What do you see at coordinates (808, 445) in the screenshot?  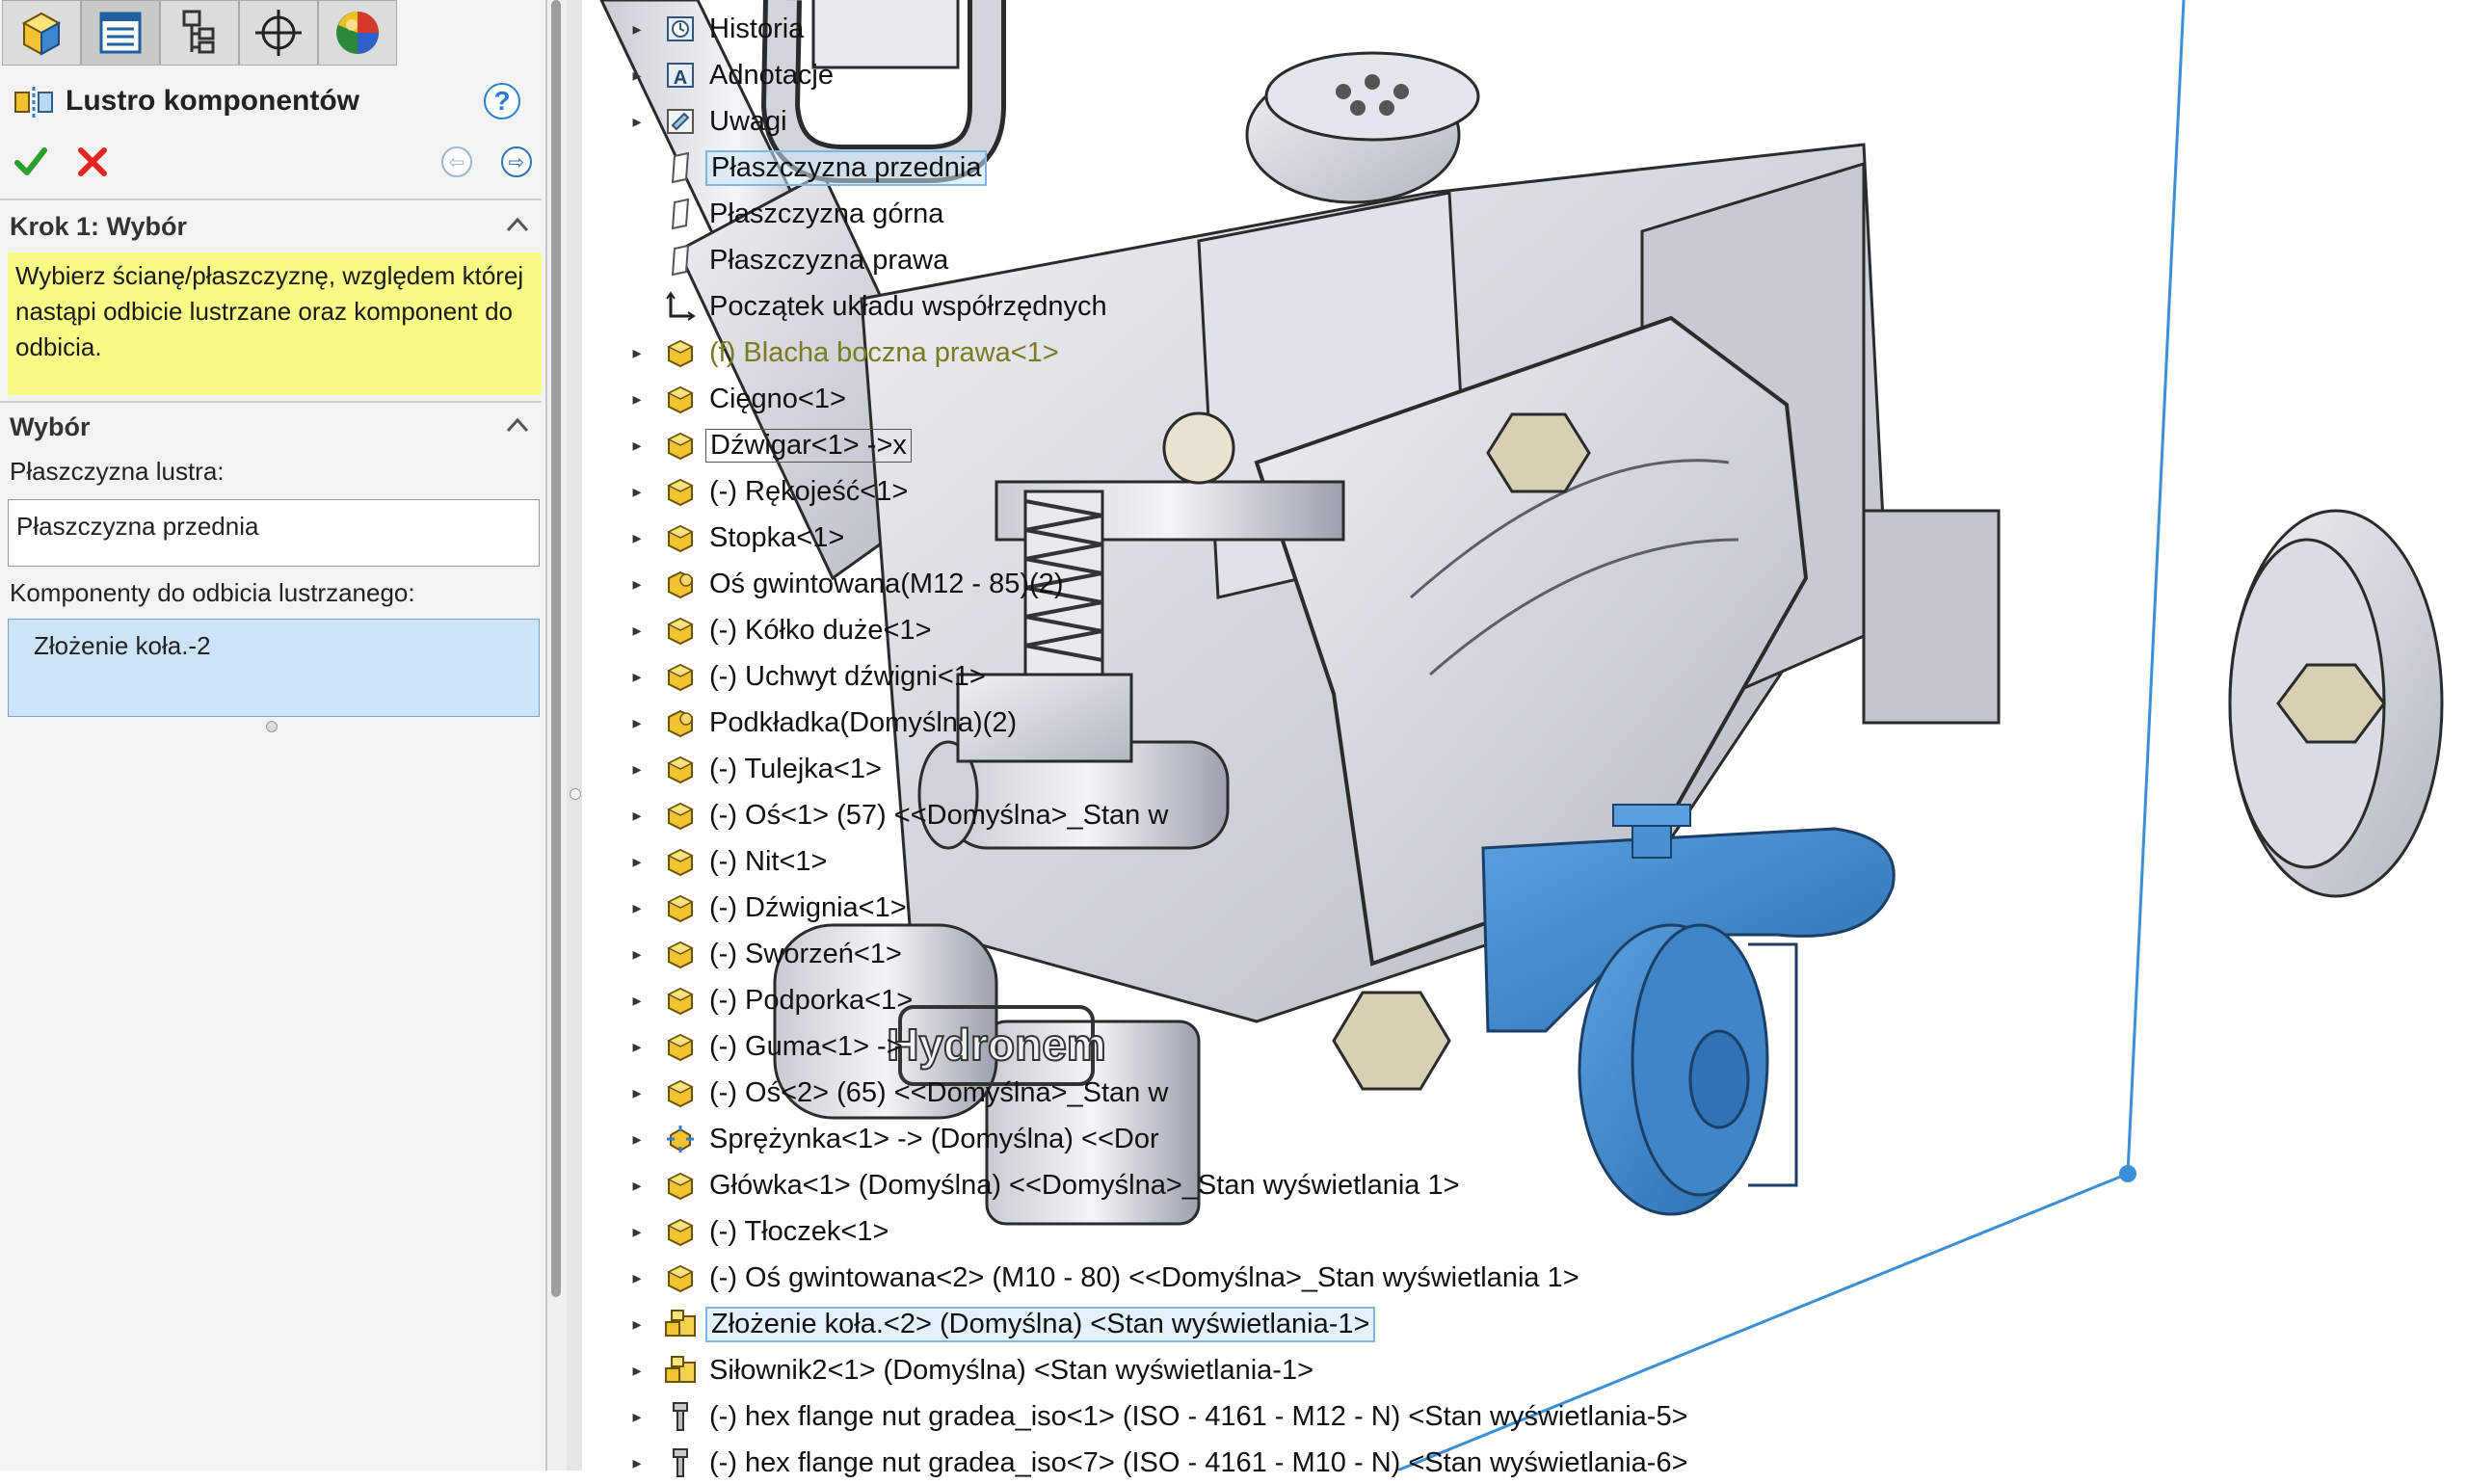 I see `tree-item-label: Dźwigar<1> ->x` at bounding box center [808, 445].